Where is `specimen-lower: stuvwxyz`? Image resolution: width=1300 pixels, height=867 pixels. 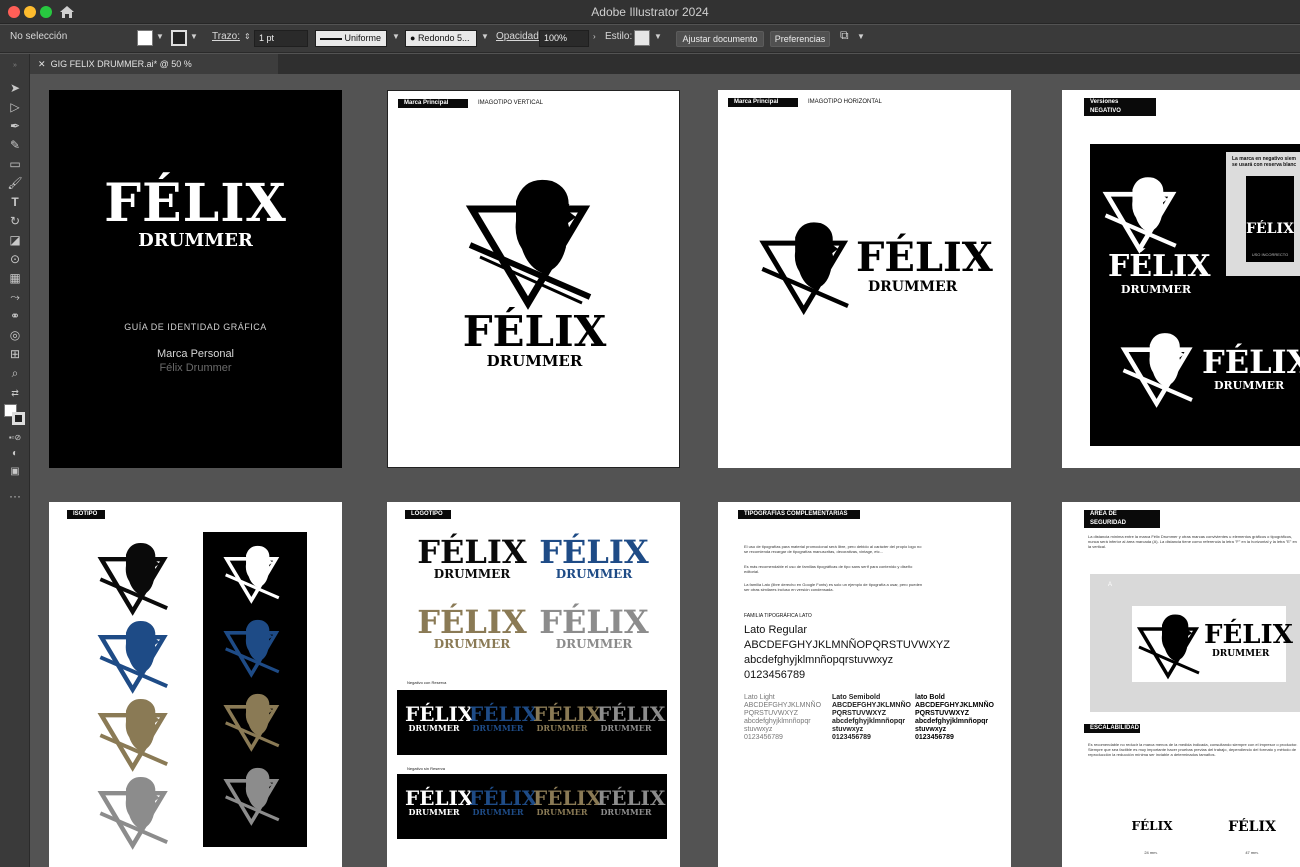 specimen-lower: stuvwxyz is located at coordinates (931, 729).